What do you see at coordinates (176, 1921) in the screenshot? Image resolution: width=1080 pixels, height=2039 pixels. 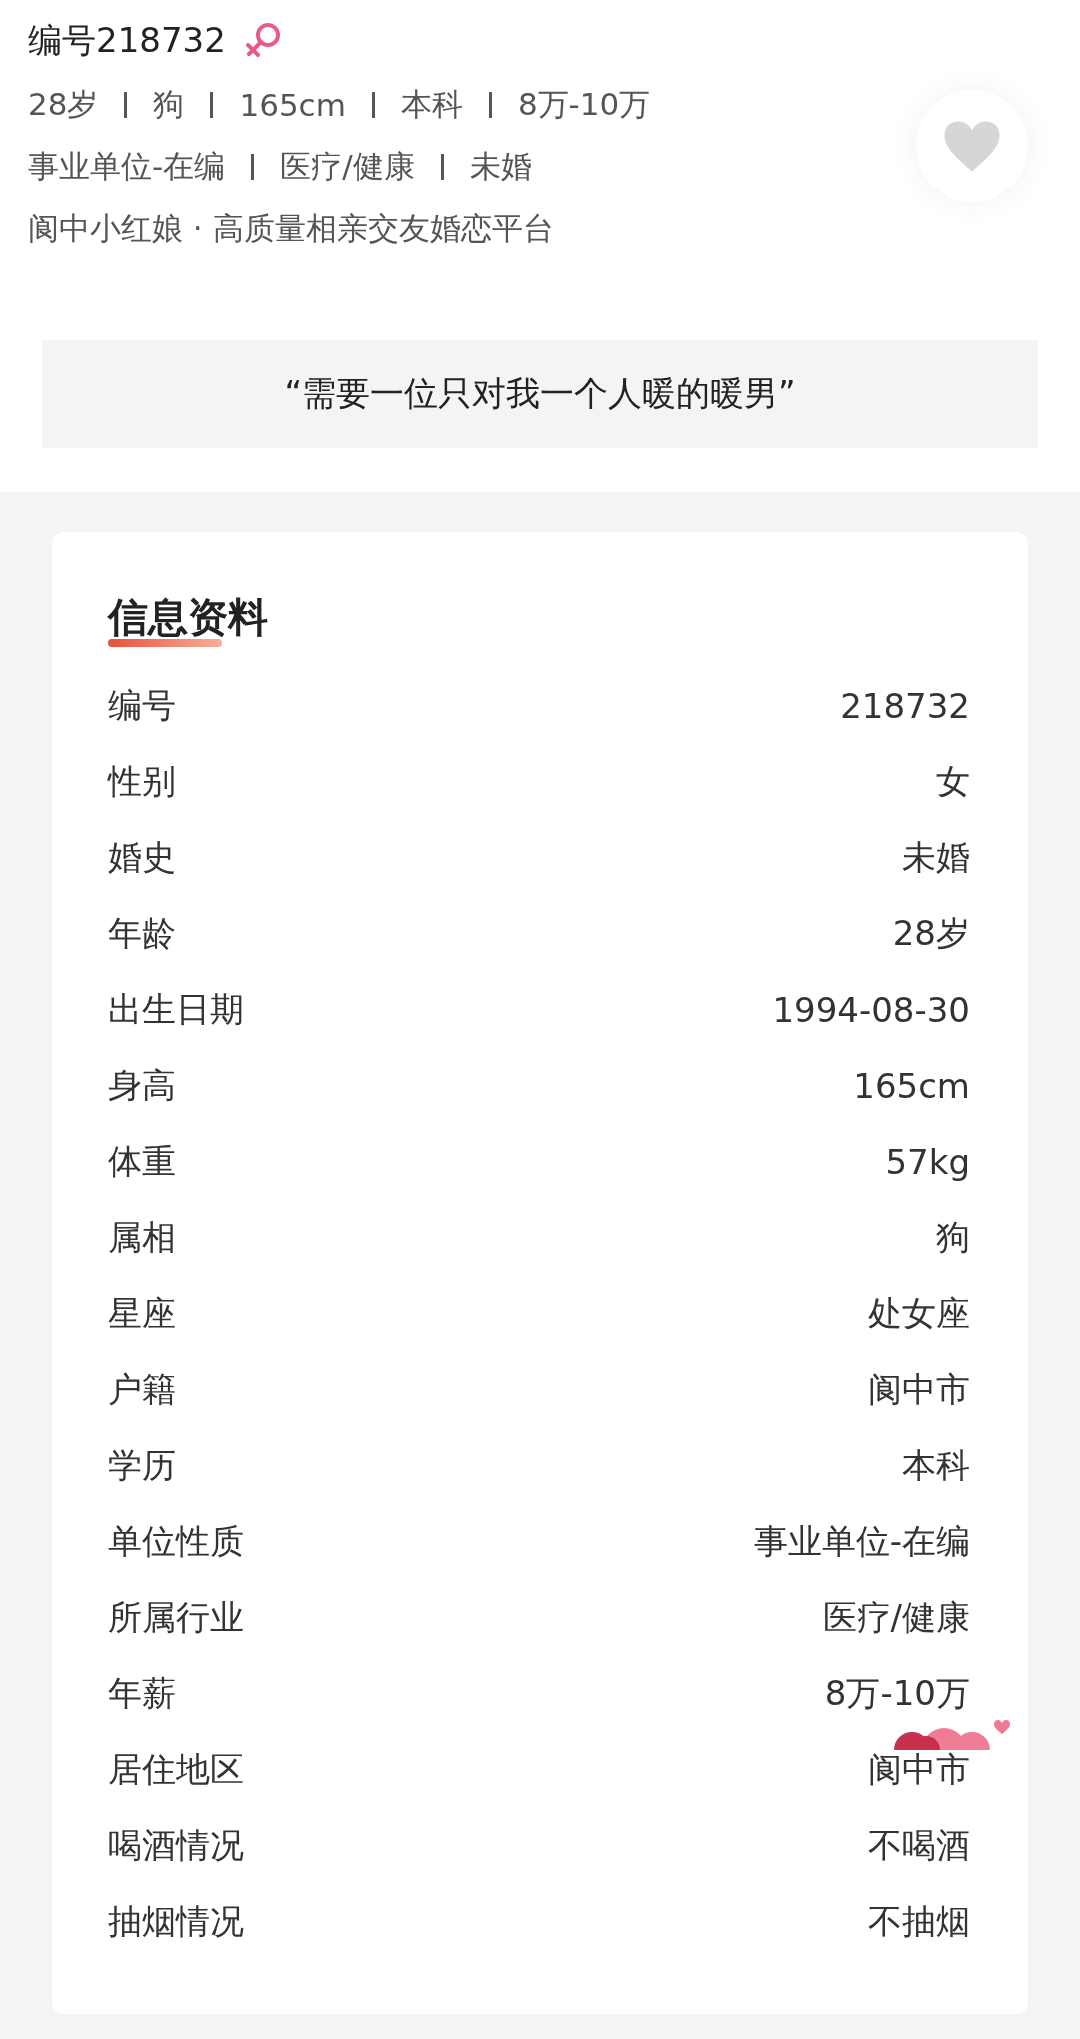 I see `field-label: 抽烟情况` at bounding box center [176, 1921].